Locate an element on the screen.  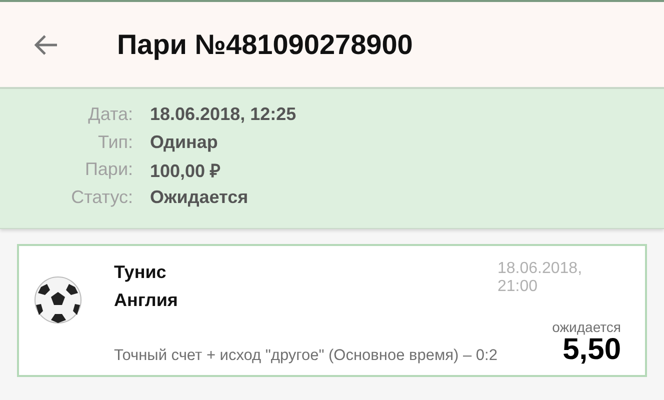
detail-value: 100,00 ₽ is located at coordinates (185, 171).